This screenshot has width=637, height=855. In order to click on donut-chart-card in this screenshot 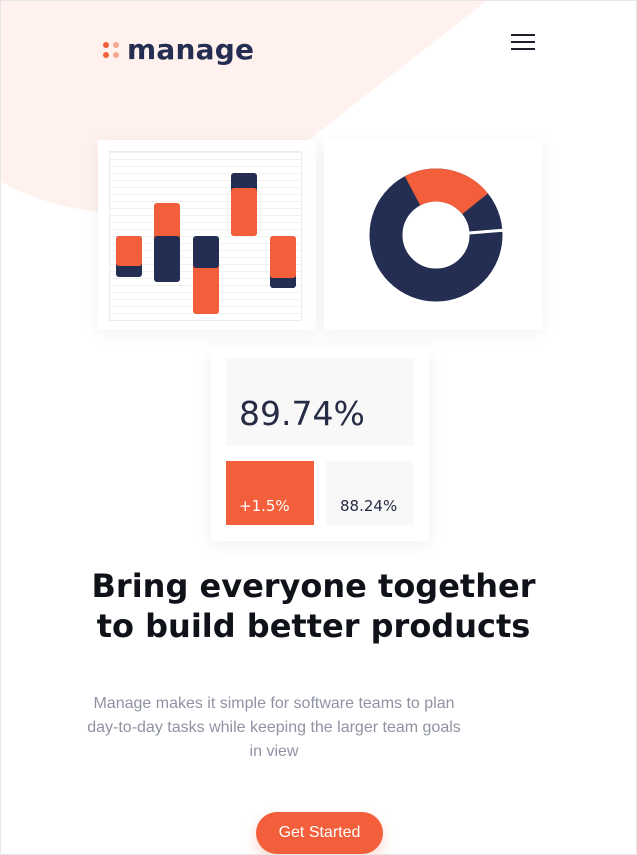, I will do `click(433, 235)`.